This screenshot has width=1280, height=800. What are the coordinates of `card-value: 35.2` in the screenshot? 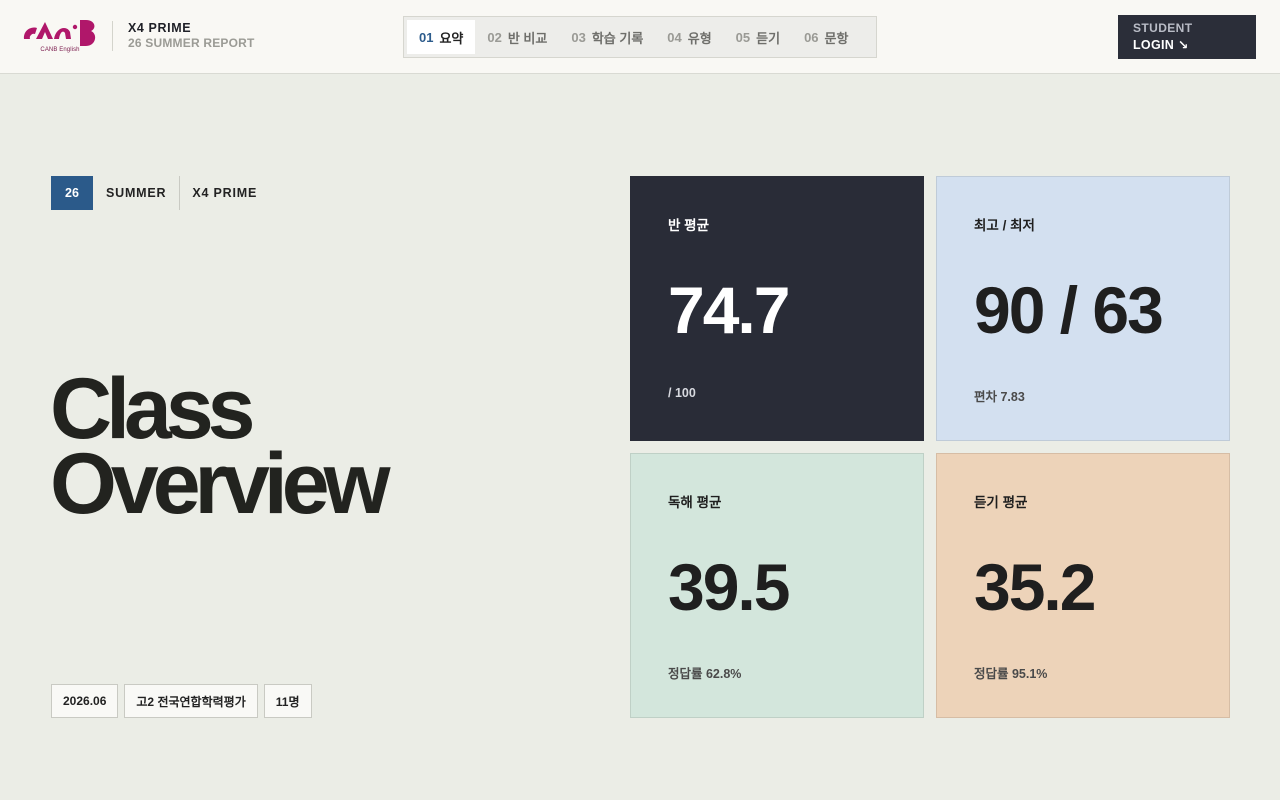 It's located at (1035, 587).